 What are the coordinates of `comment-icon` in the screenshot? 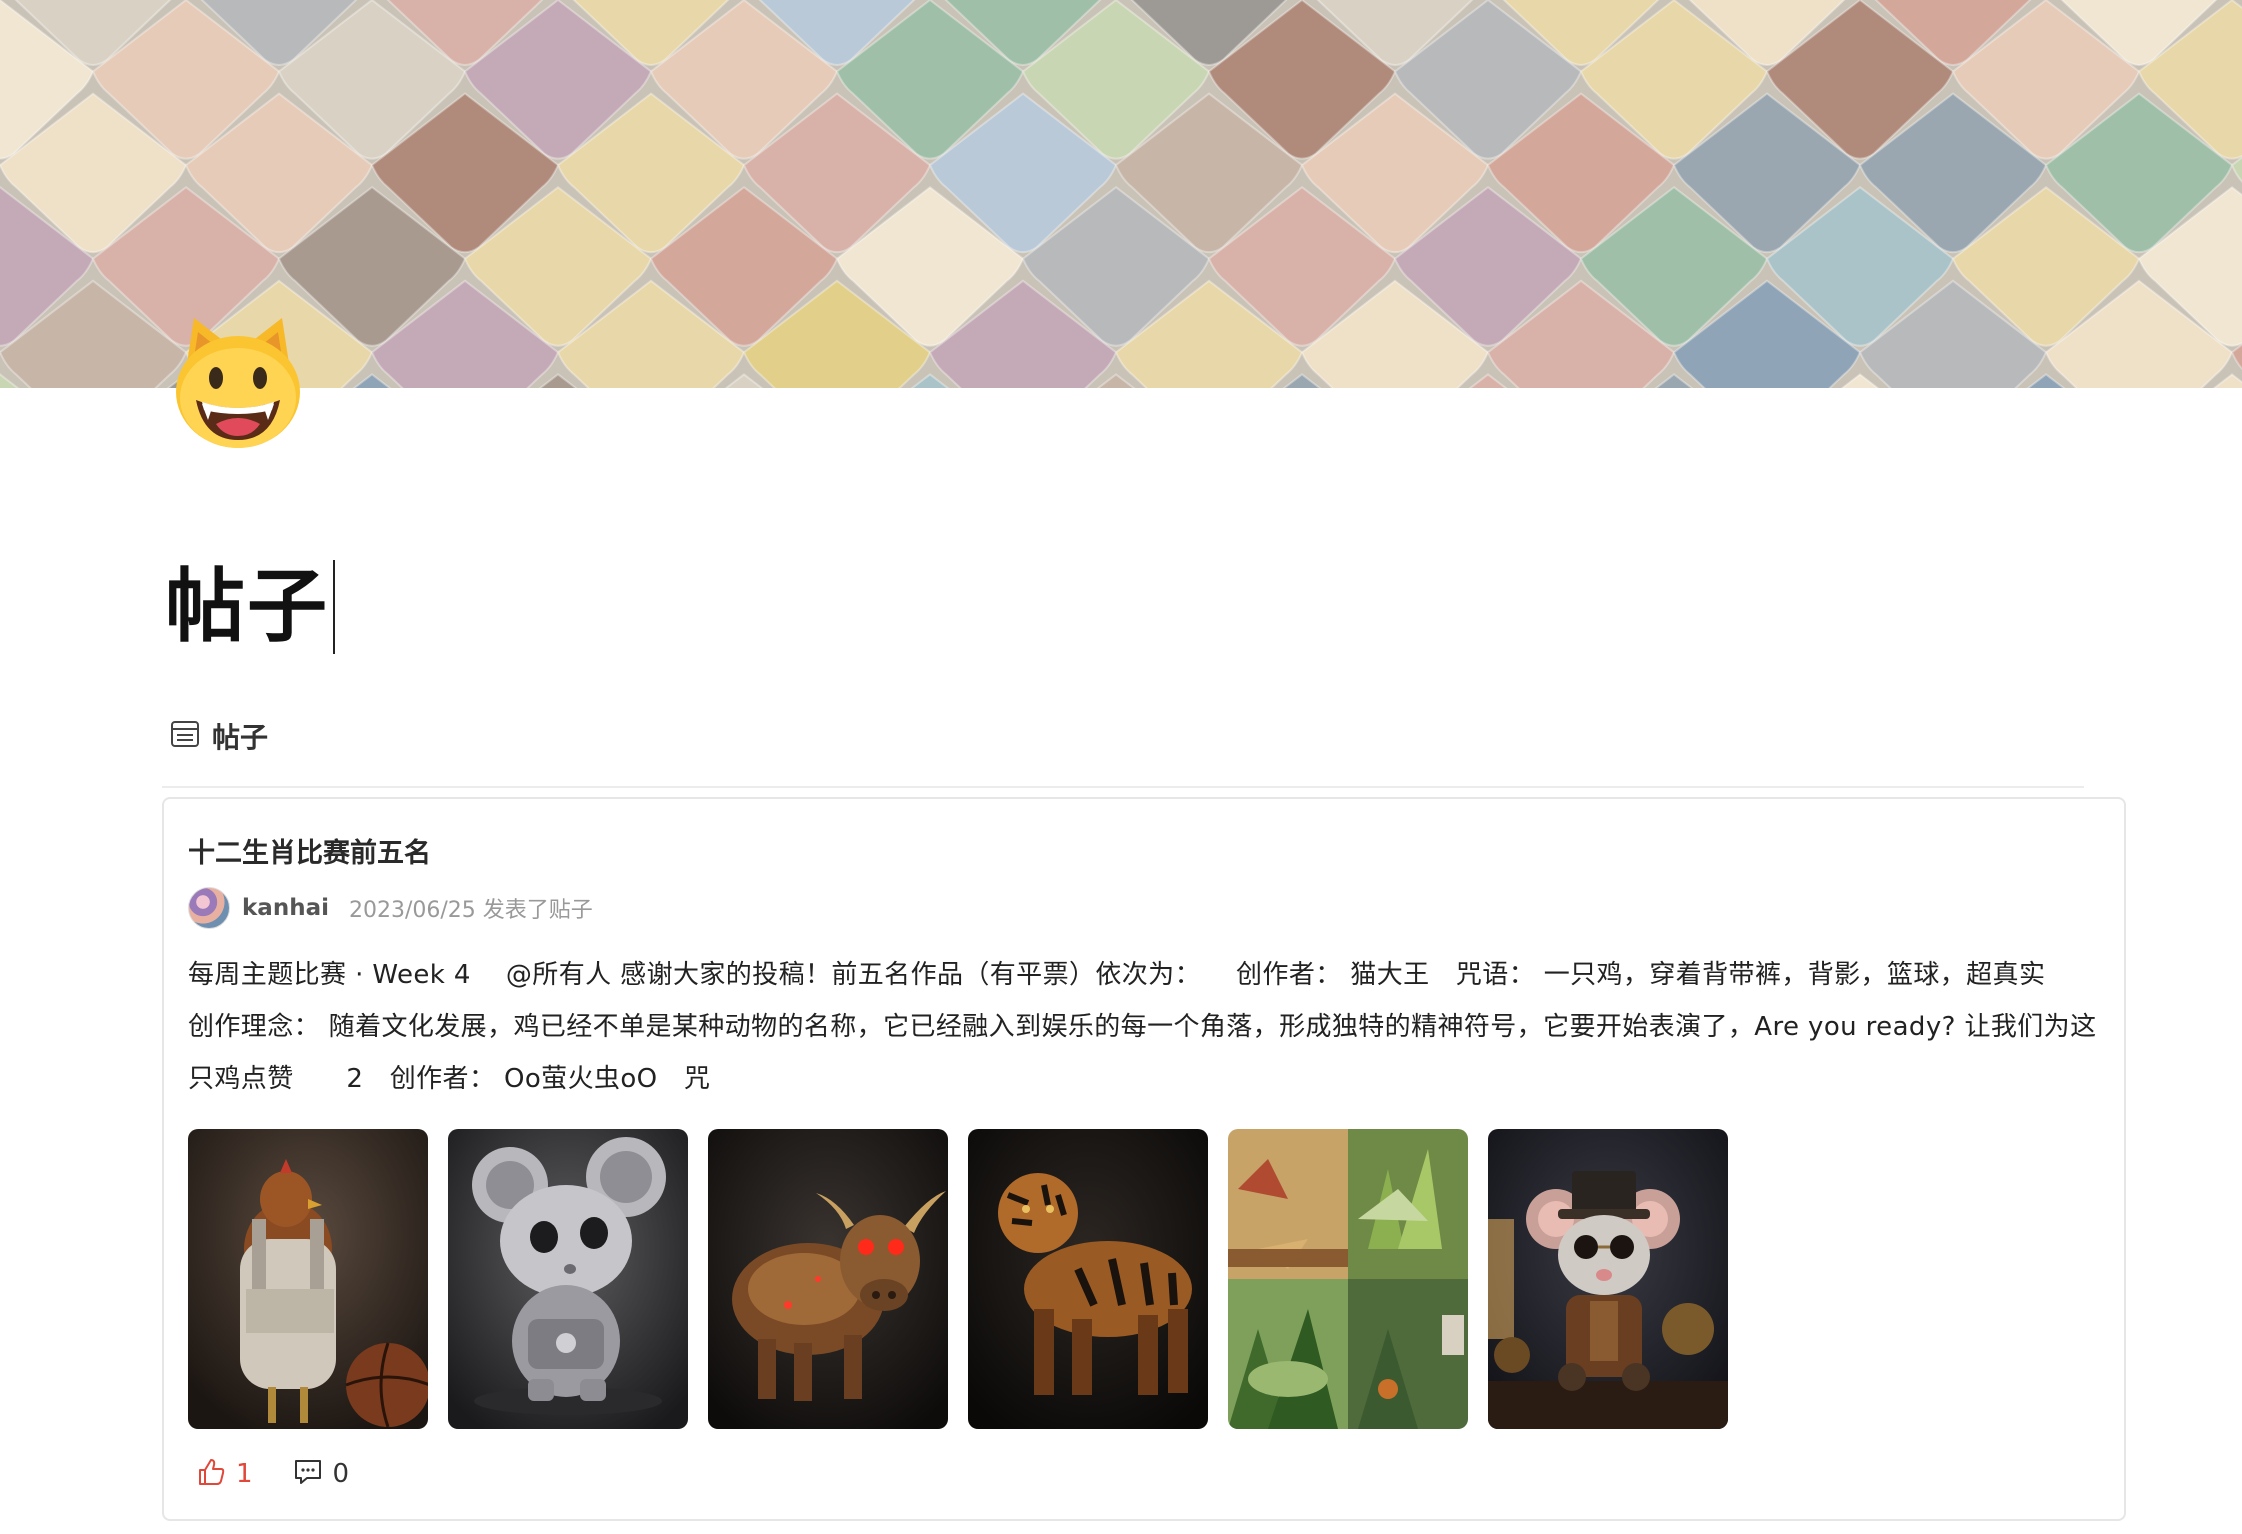 It's located at (308, 1474).